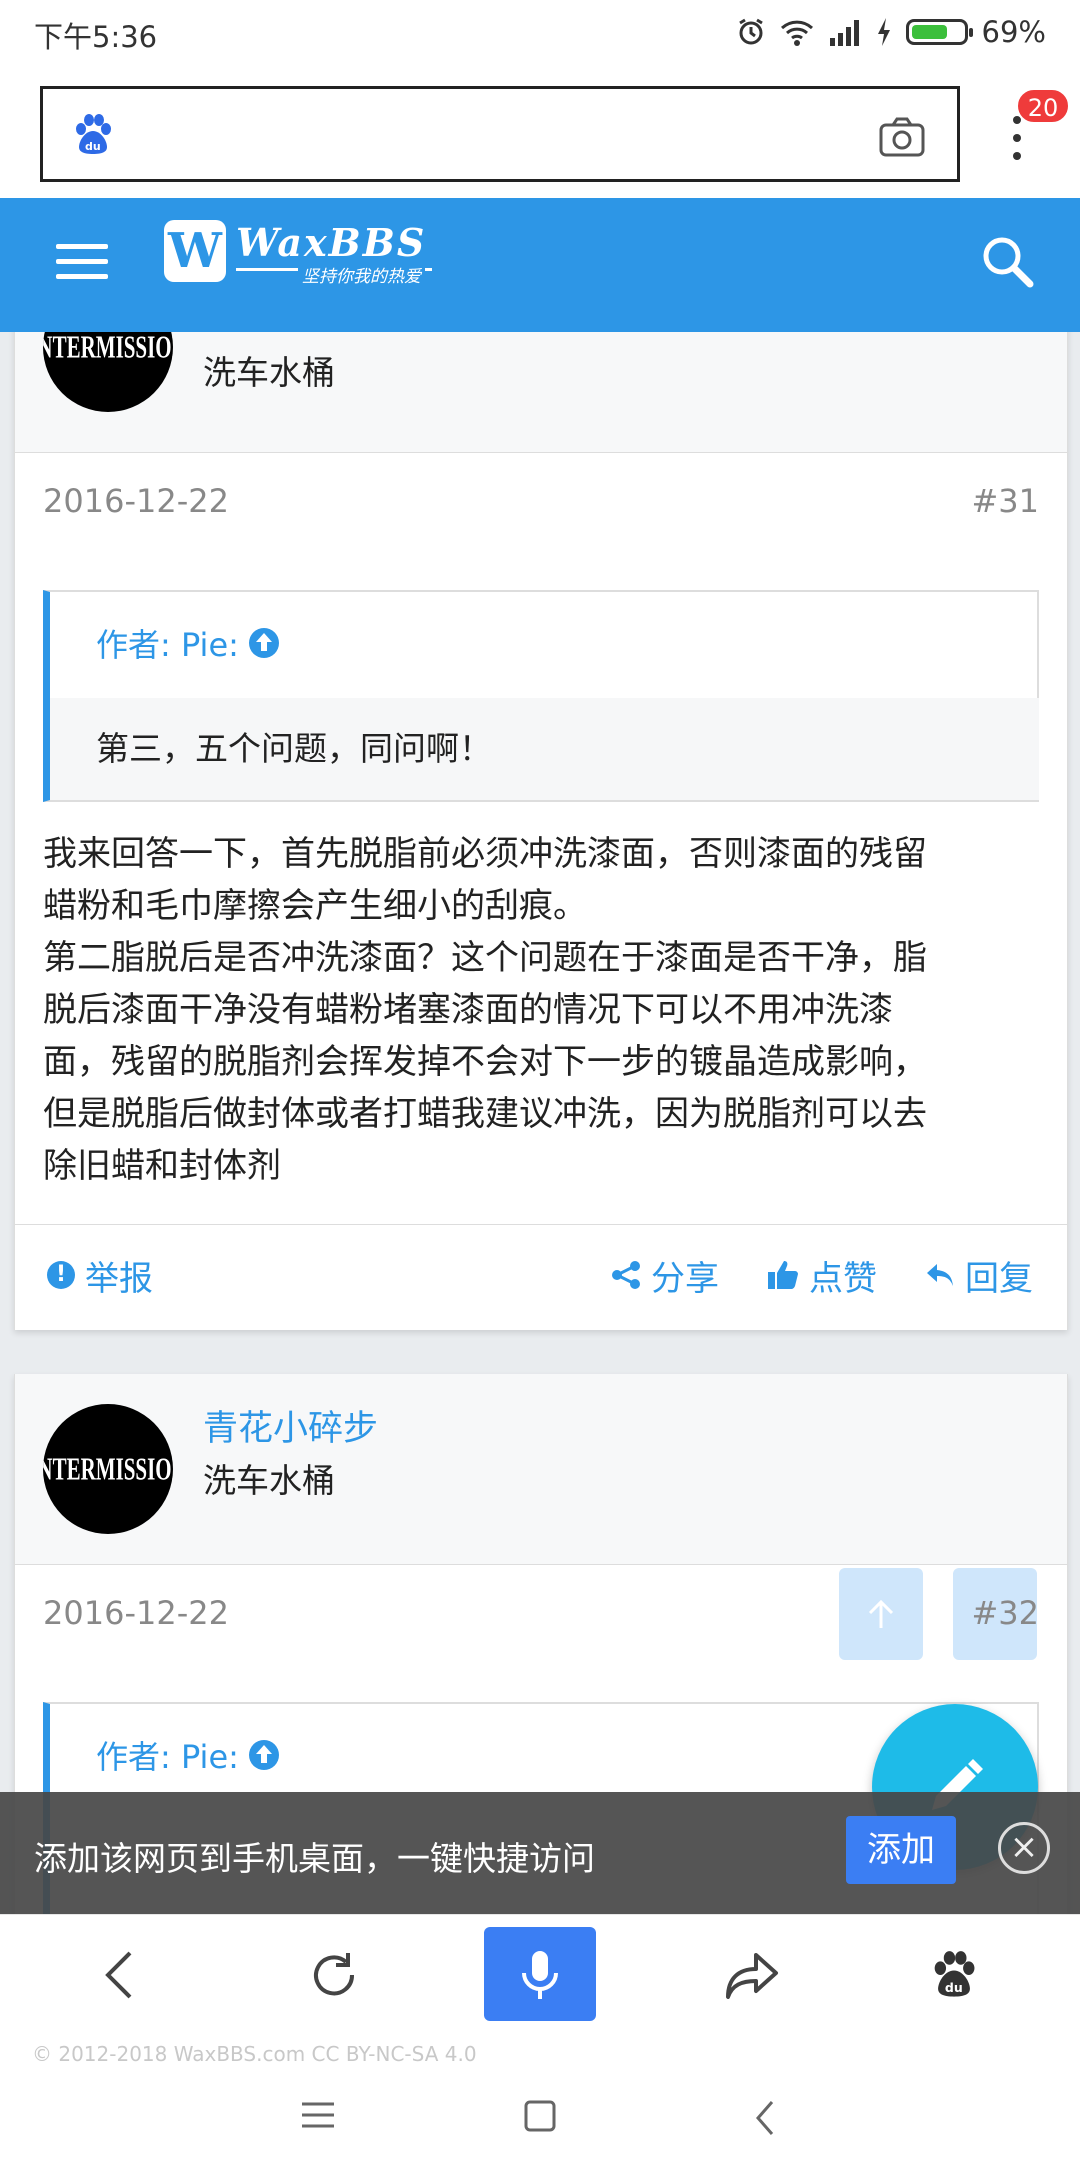 This screenshot has width=1080, height=2160. I want to click on square-icon, so click(540, 2116).